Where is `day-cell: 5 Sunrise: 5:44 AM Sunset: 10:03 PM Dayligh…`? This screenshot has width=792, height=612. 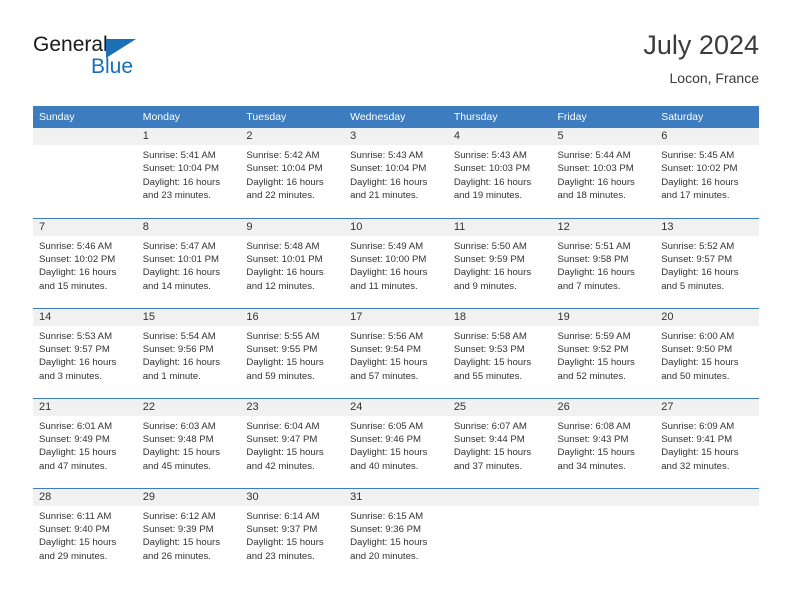 day-cell: 5 Sunrise: 5:44 AM Sunset: 10:03 PM Dayligh… is located at coordinates (603, 173).